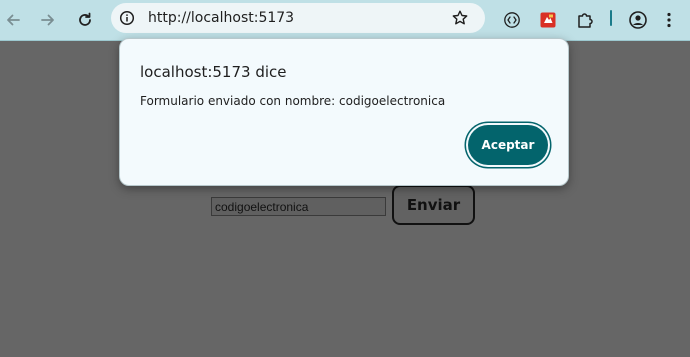 This screenshot has height=357, width=690. I want to click on dialog-title: localhost:5173 dice, so click(213, 72).